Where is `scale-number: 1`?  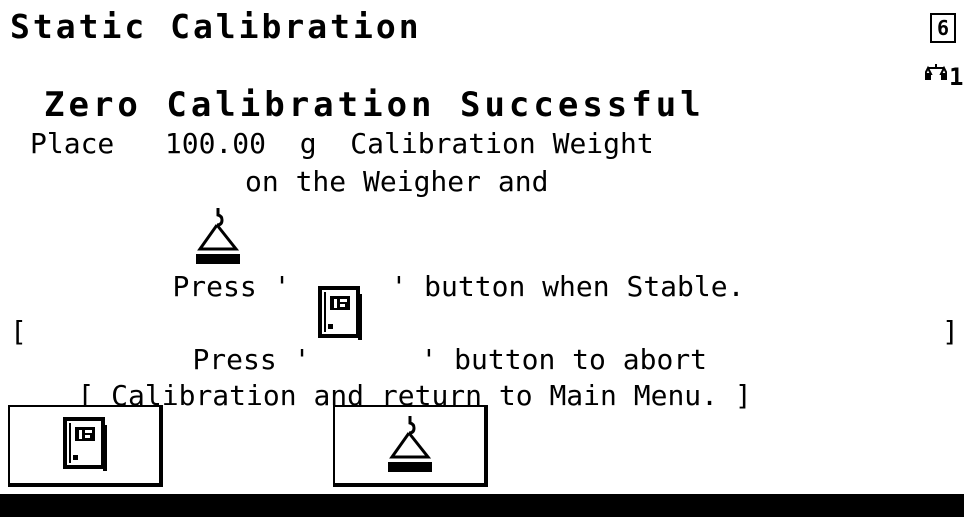 scale-number: 1 is located at coordinates (956, 77).